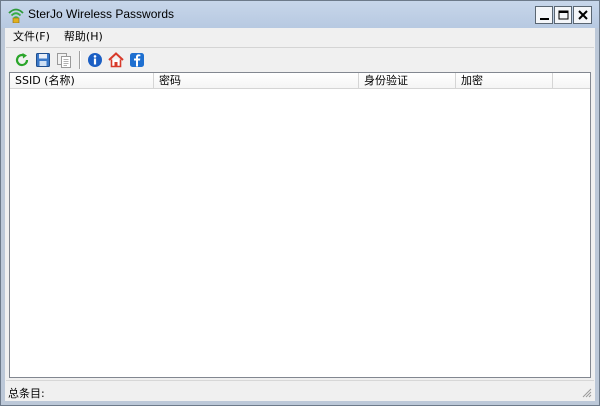 Image resolution: width=600 pixels, height=406 pixels. I want to click on refresh-icon, so click(22, 60).